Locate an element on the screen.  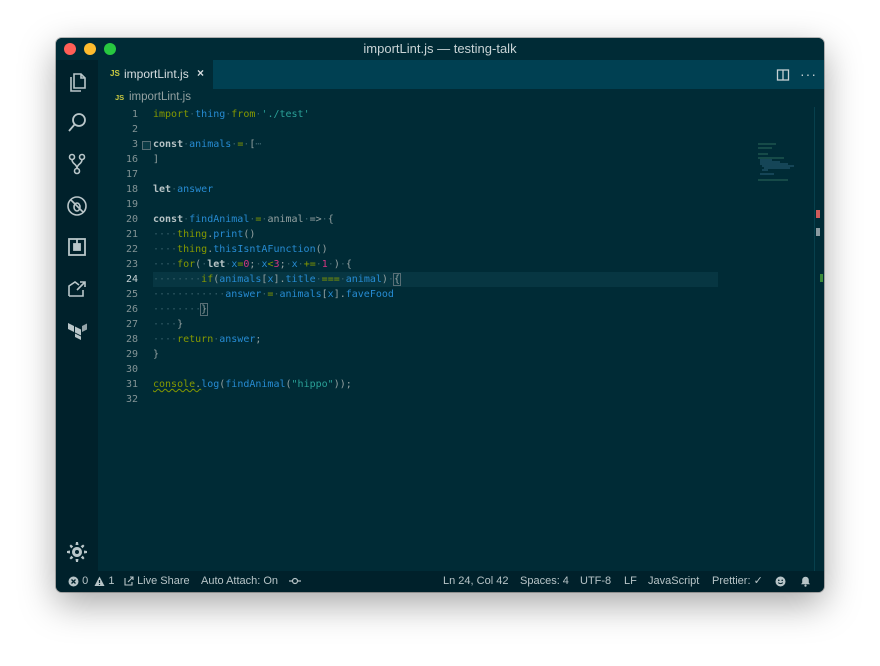
line-number: 17 is located at coordinates (131, 174).